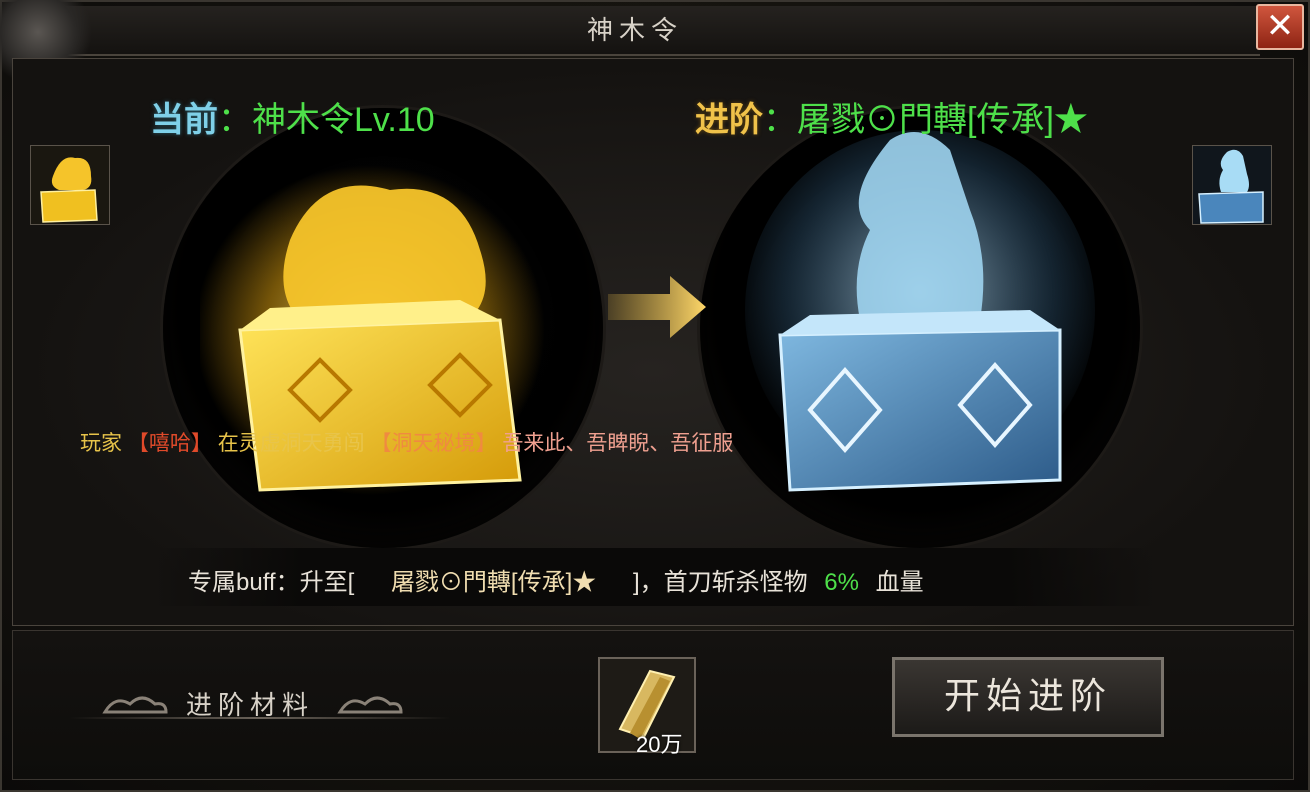 The image size is (1310, 792). What do you see at coordinates (618, 443) in the screenshot?
I see `broadcast-part-5: 吾来此、吾睥睨、吾征服` at bounding box center [618, 443].